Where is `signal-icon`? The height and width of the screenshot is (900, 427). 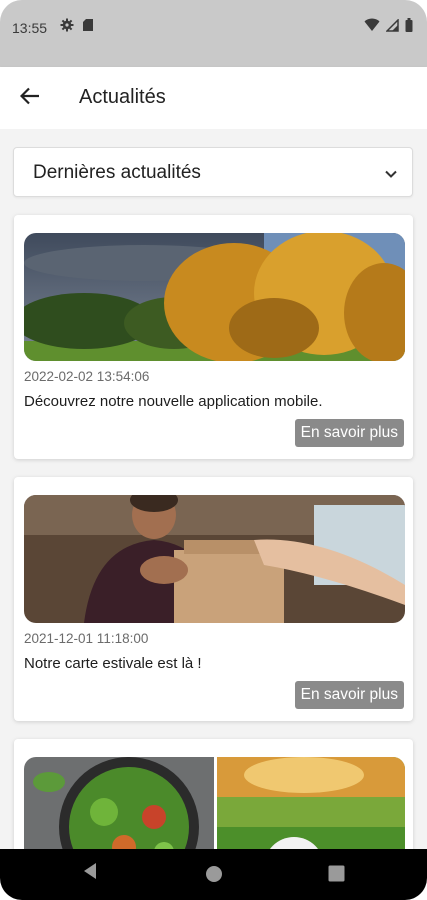 signal-icon is located at coordinates (392, 27).